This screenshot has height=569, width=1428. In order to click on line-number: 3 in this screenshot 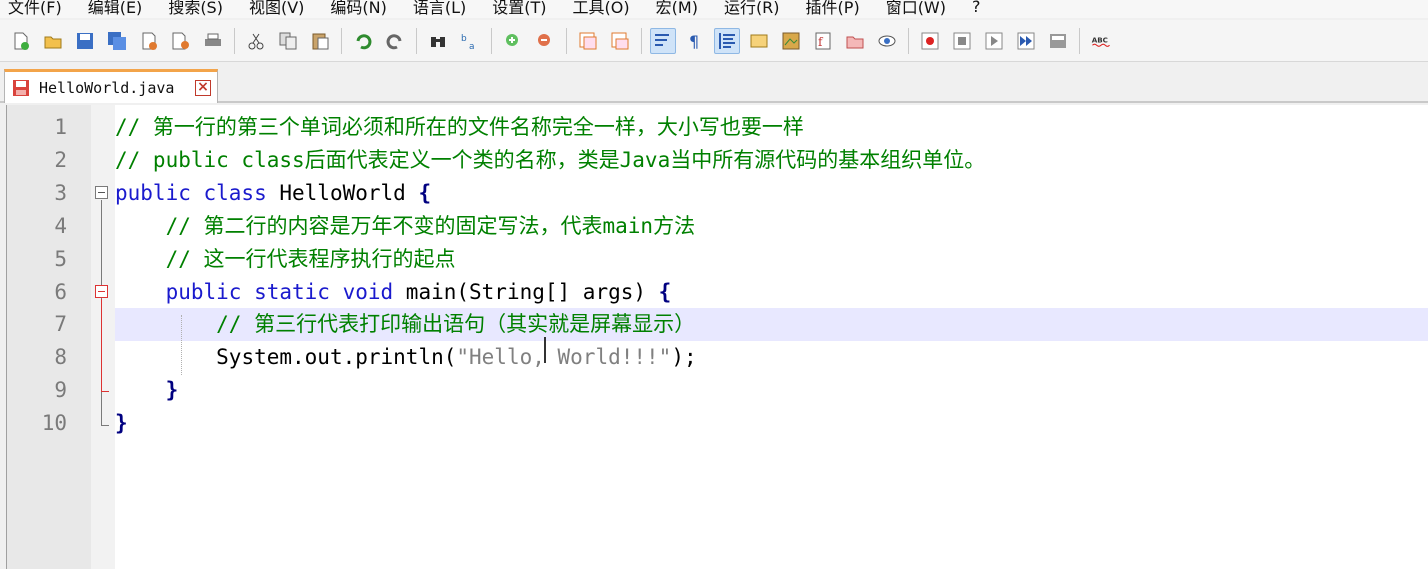, I will do `click(60, 193)`.